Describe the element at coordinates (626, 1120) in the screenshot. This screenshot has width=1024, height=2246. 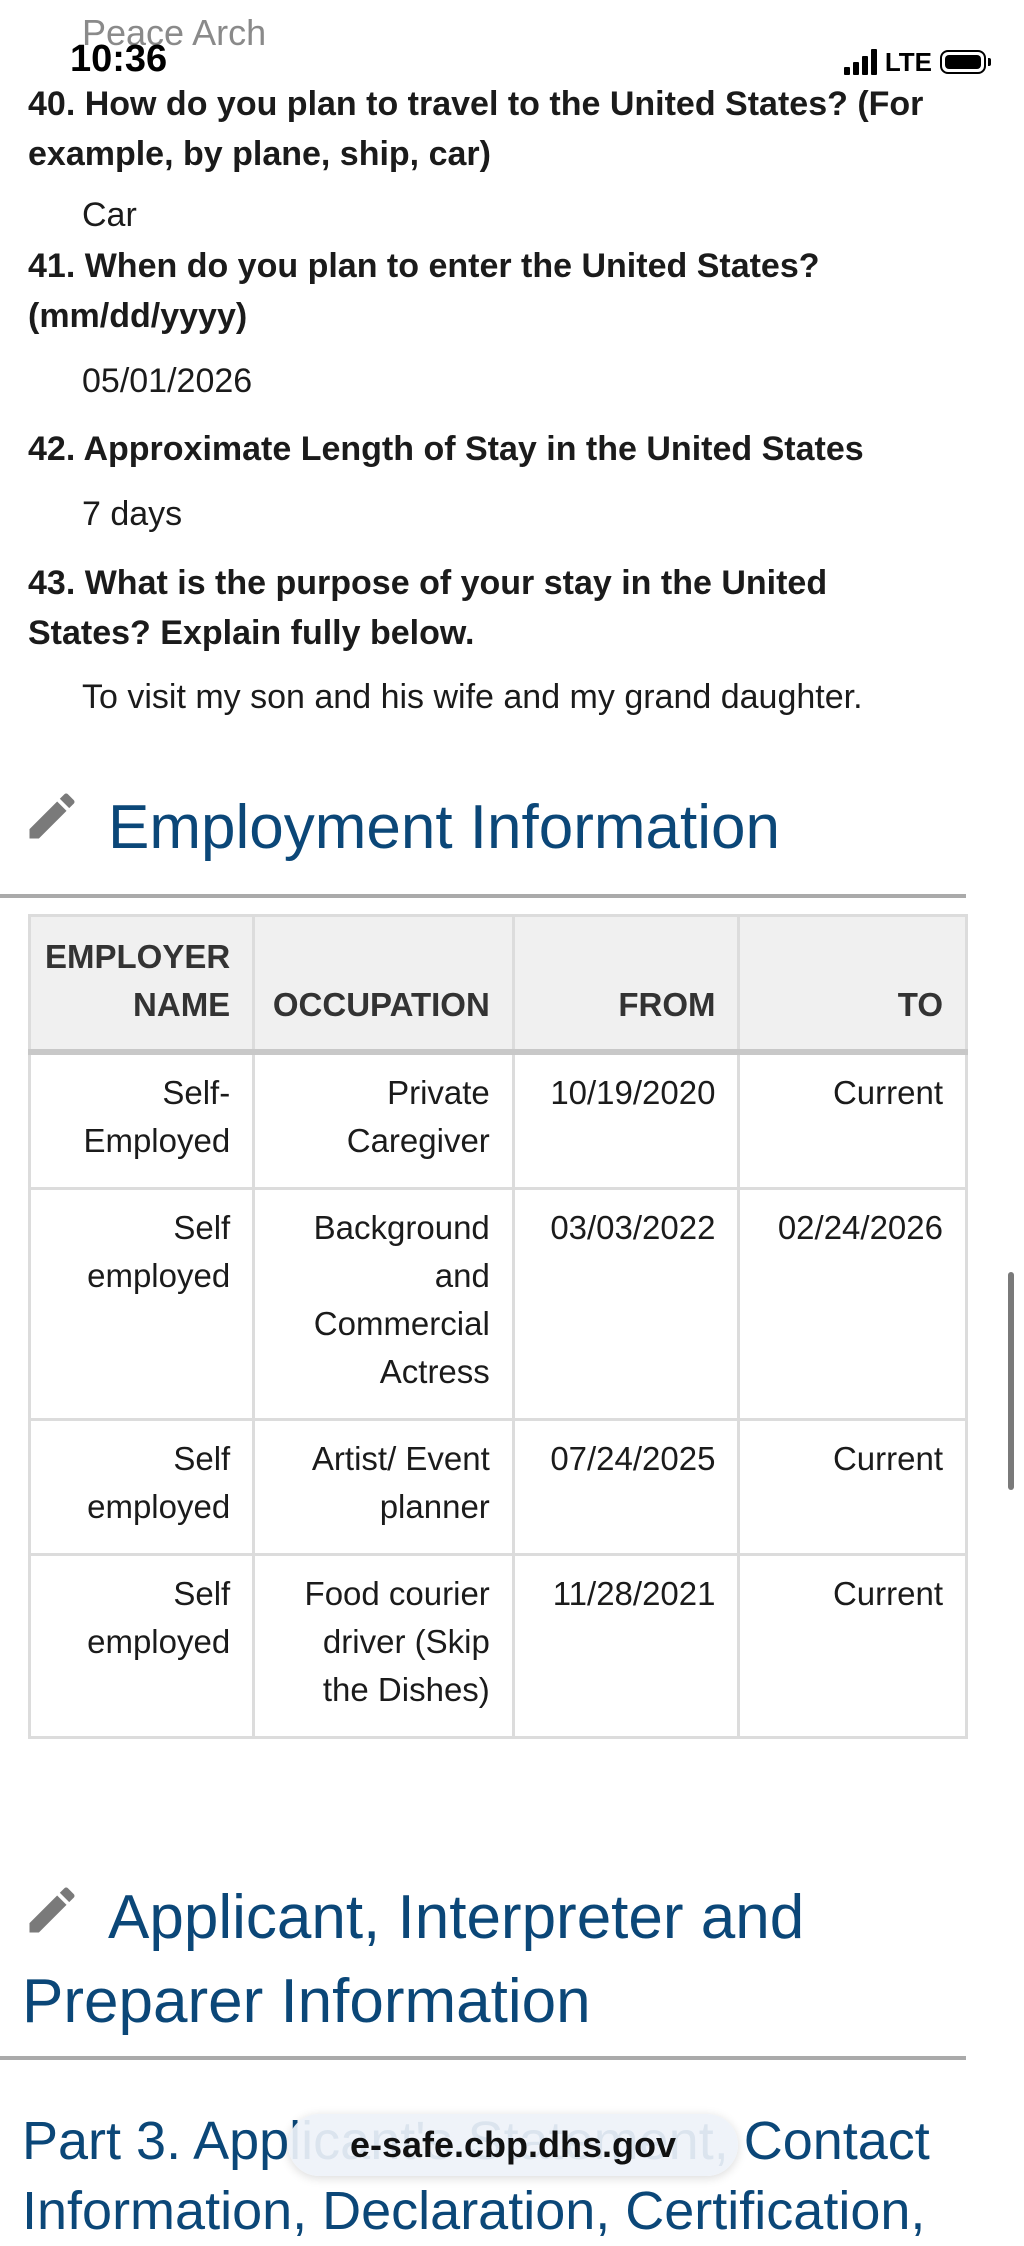
I see `cell-from: 10/19/2020` at that location.